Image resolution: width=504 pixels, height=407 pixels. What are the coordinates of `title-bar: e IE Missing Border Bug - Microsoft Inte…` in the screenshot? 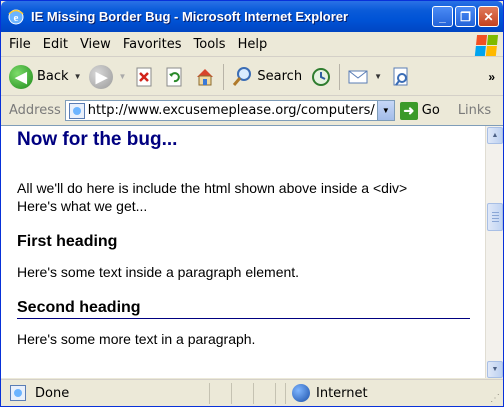 It's located at (252, 16).